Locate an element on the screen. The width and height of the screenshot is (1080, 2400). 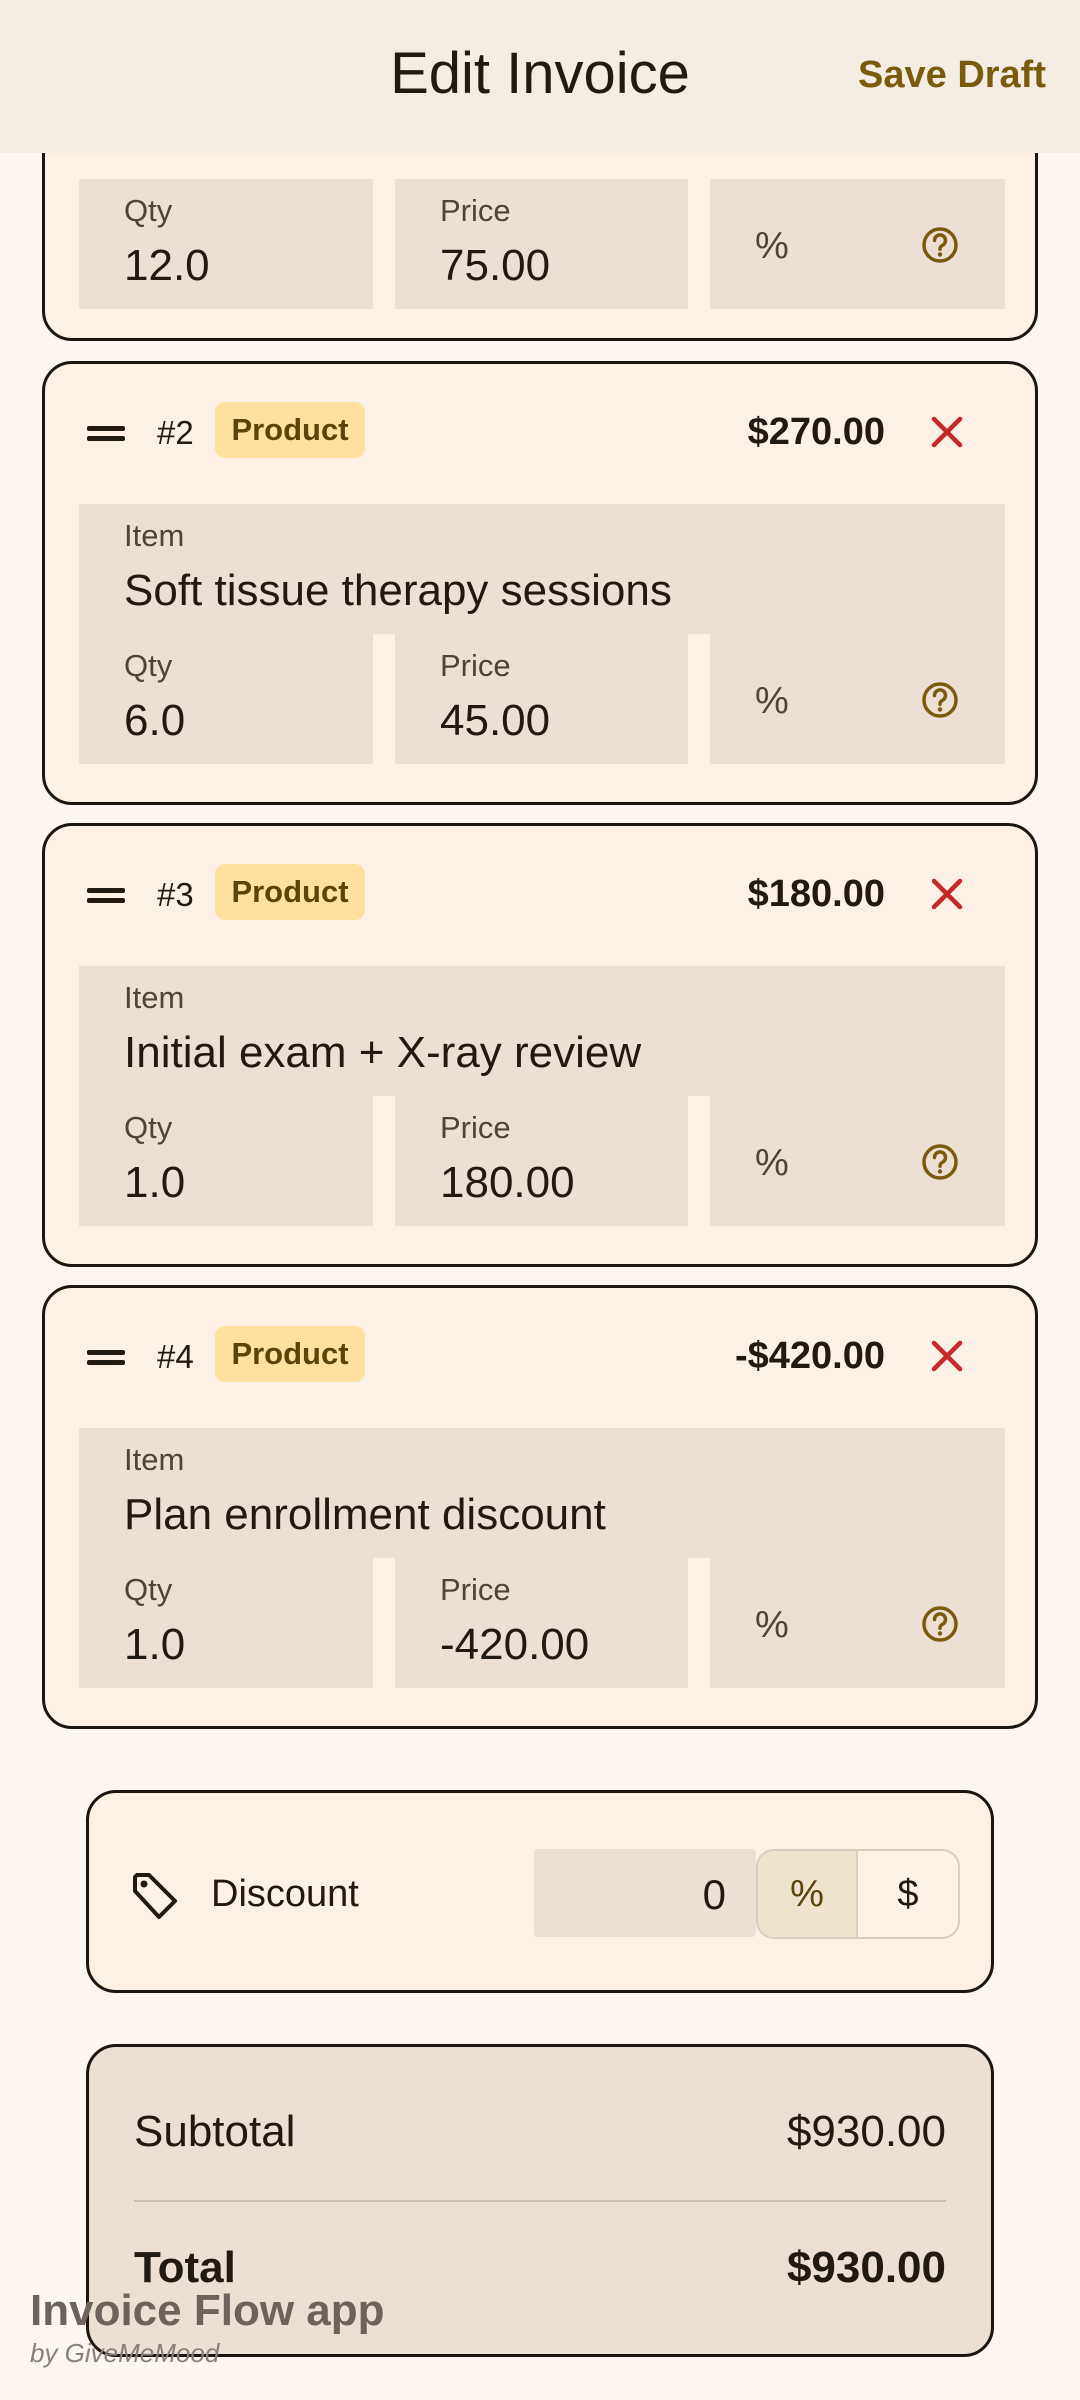
item-name-field: Item Soft tissue therapy sessions is located at coordinates (542, 569).